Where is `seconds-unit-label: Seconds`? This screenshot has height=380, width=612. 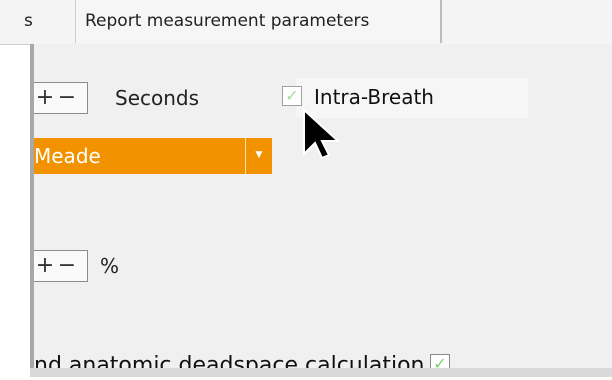 seconds-unit-label: Seconds is located at coordinates (157, 98).